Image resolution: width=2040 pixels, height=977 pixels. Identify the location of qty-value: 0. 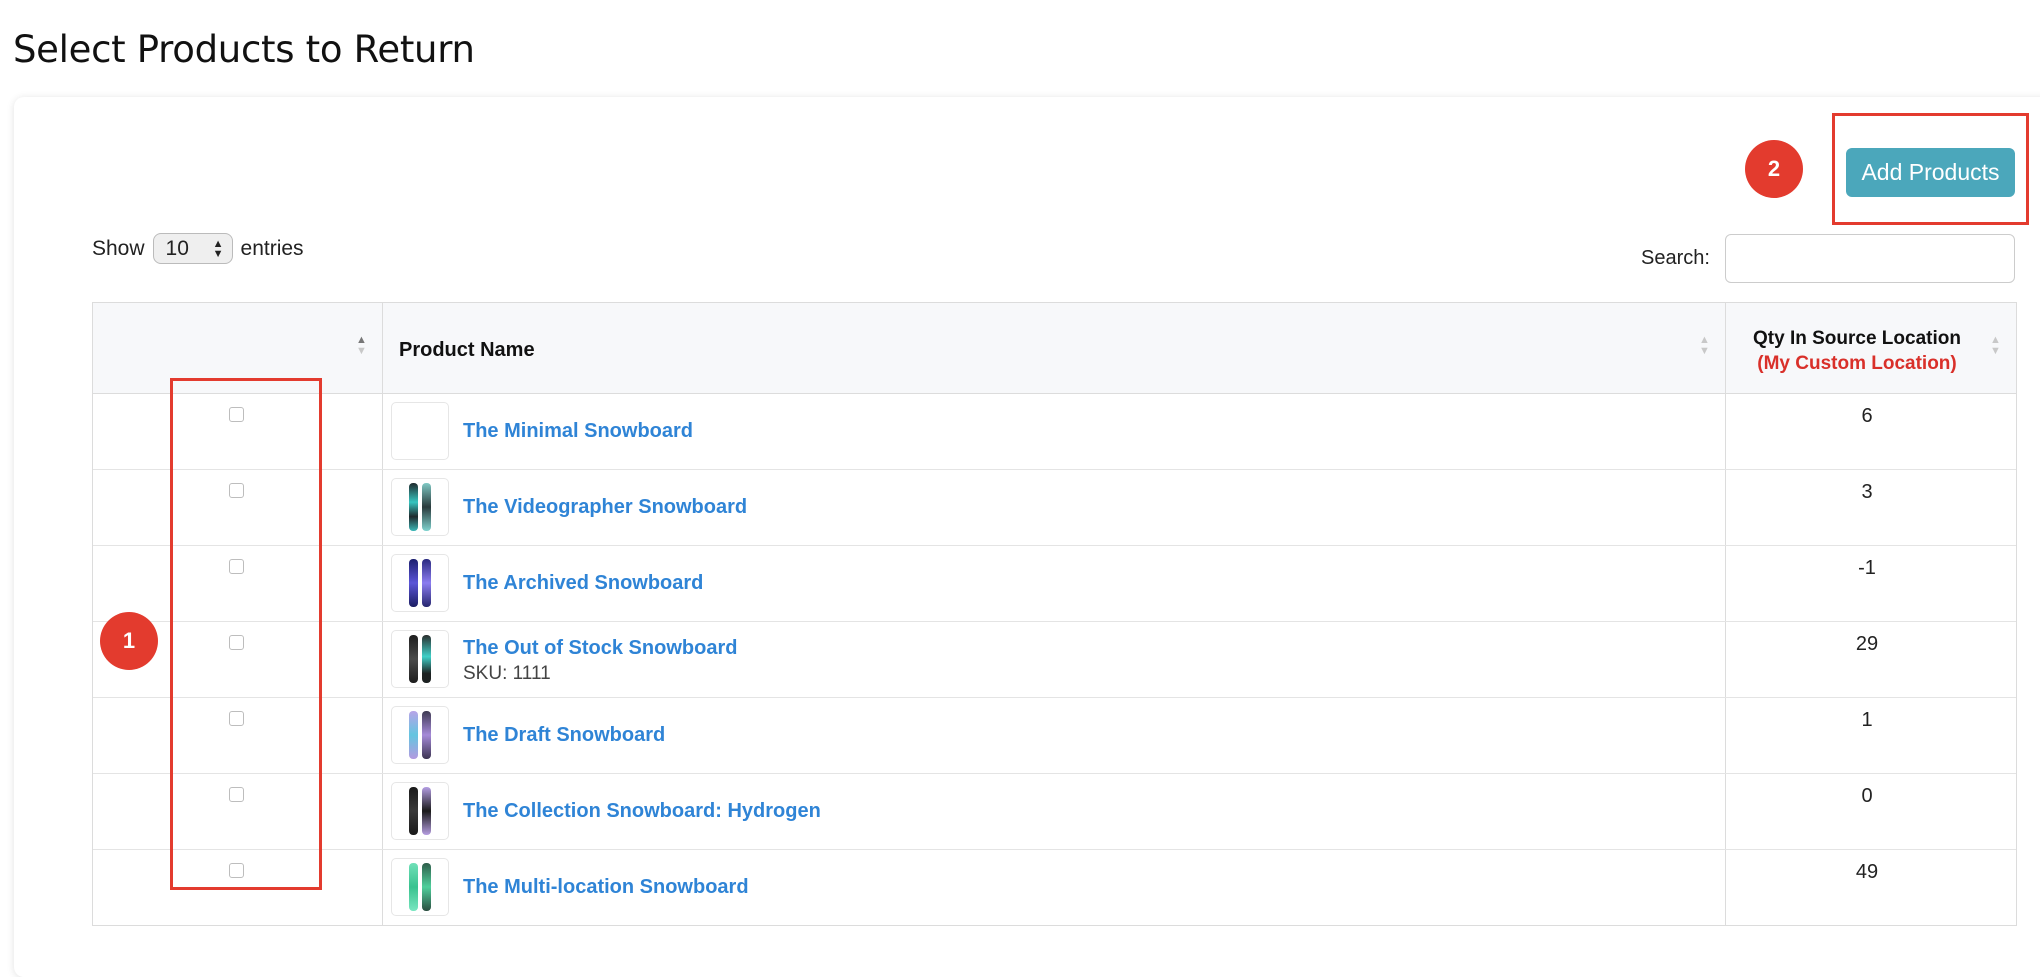
(1867, 796).